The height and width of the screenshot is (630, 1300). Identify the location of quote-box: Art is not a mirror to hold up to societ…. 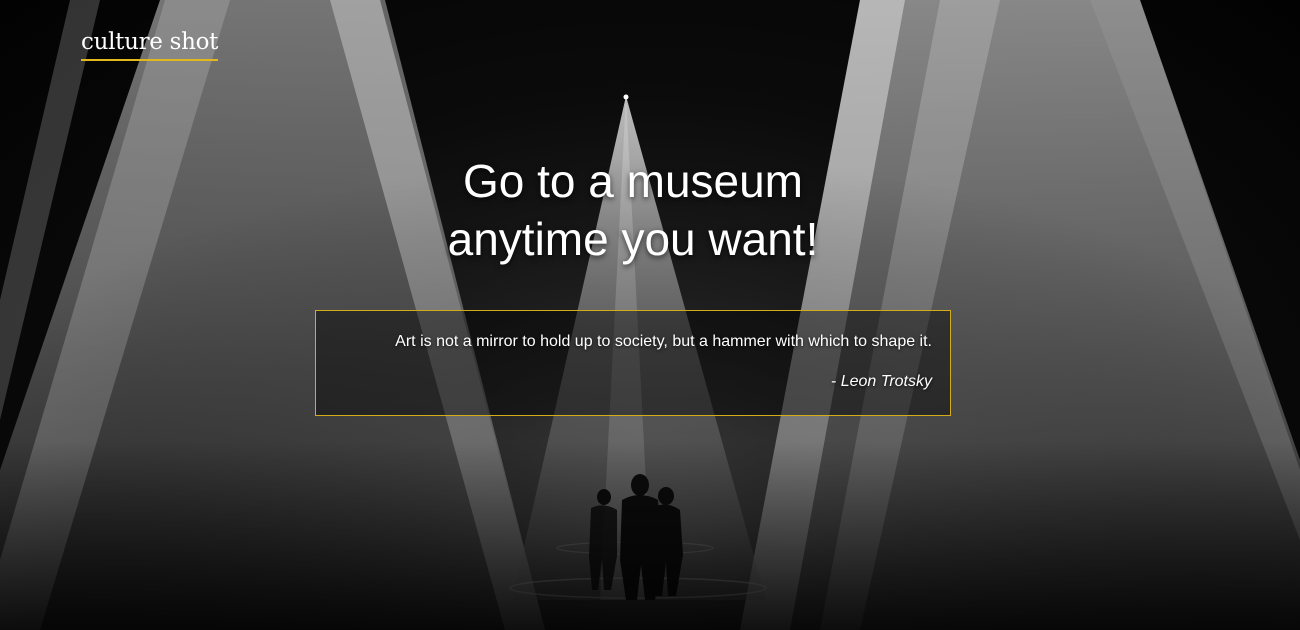
(633, 363).